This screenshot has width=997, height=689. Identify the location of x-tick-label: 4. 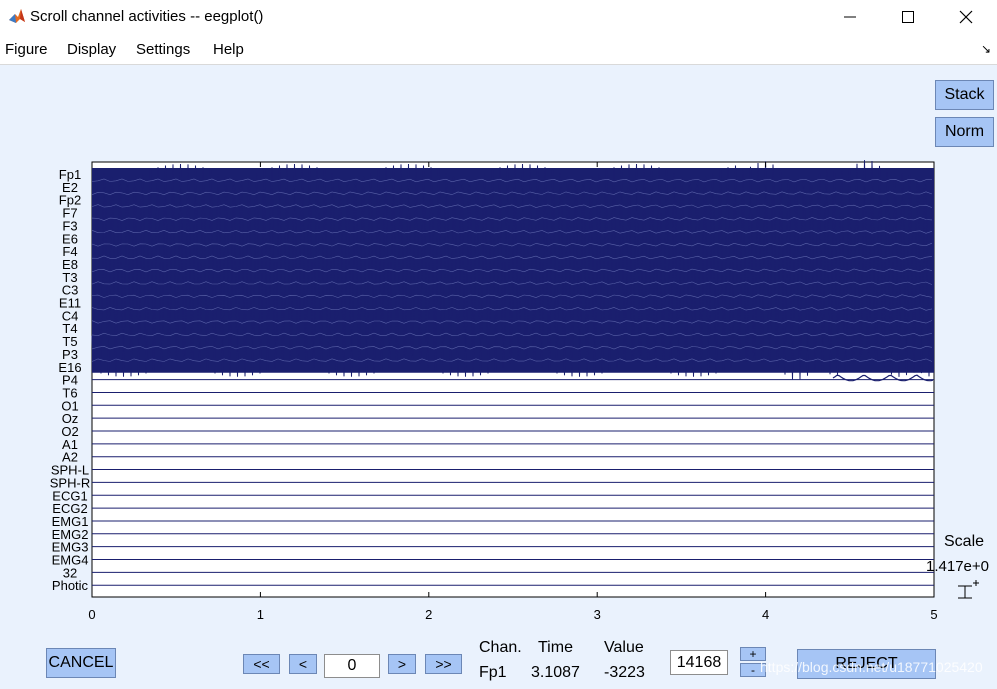
(765, 614).